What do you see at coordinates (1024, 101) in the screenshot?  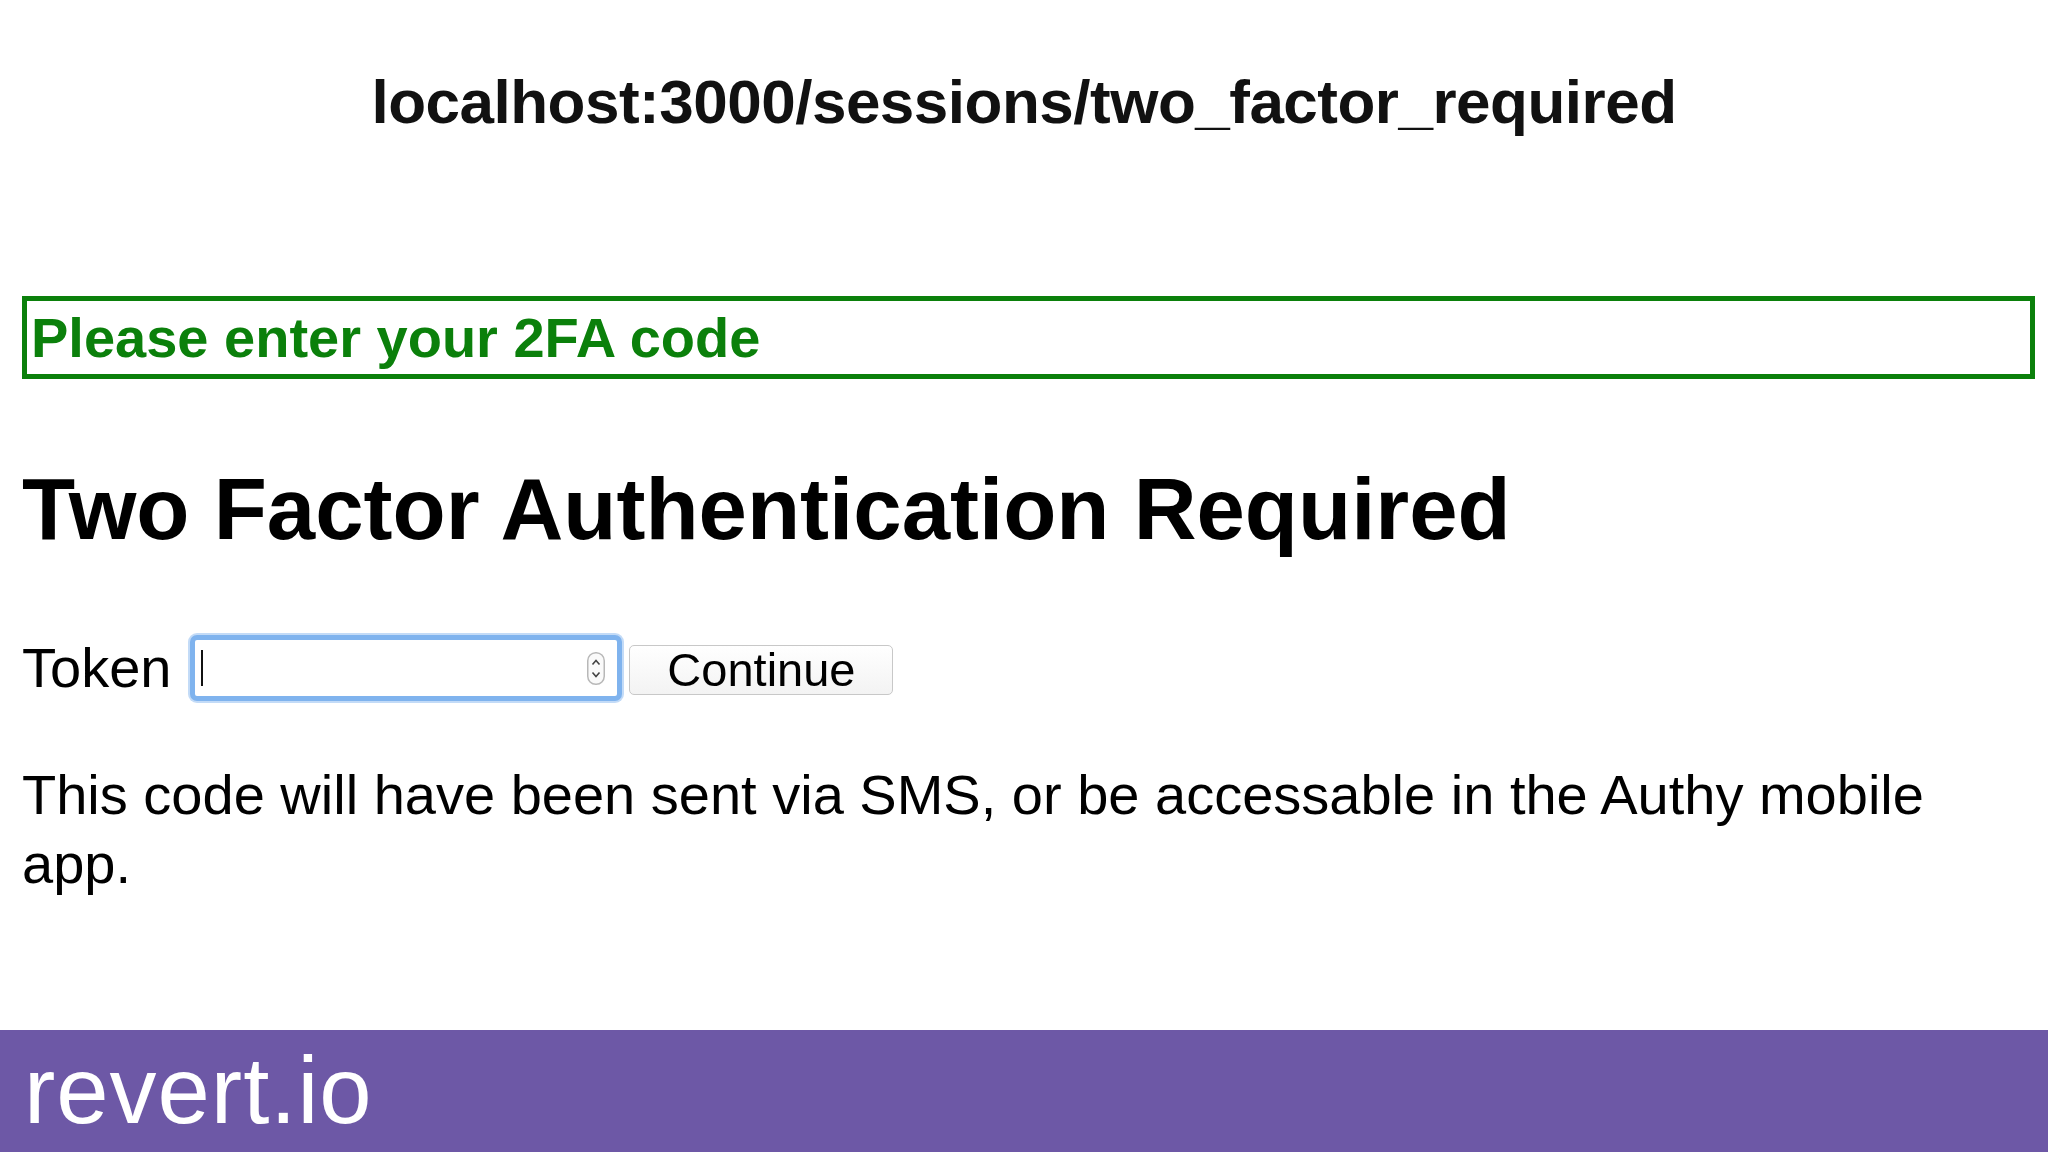 I see `page-url-title: localhost:3000/sessions/two_factor_required` at bounding box center [1024, 101].